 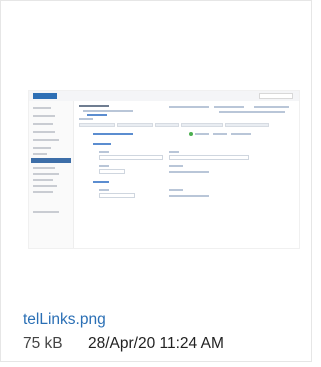 What do you see at coordinates (156, 343) in the screenshot?
I see `attachment-date: 28/Apr/20 11:24 AM` at bounding box center [156, 343].